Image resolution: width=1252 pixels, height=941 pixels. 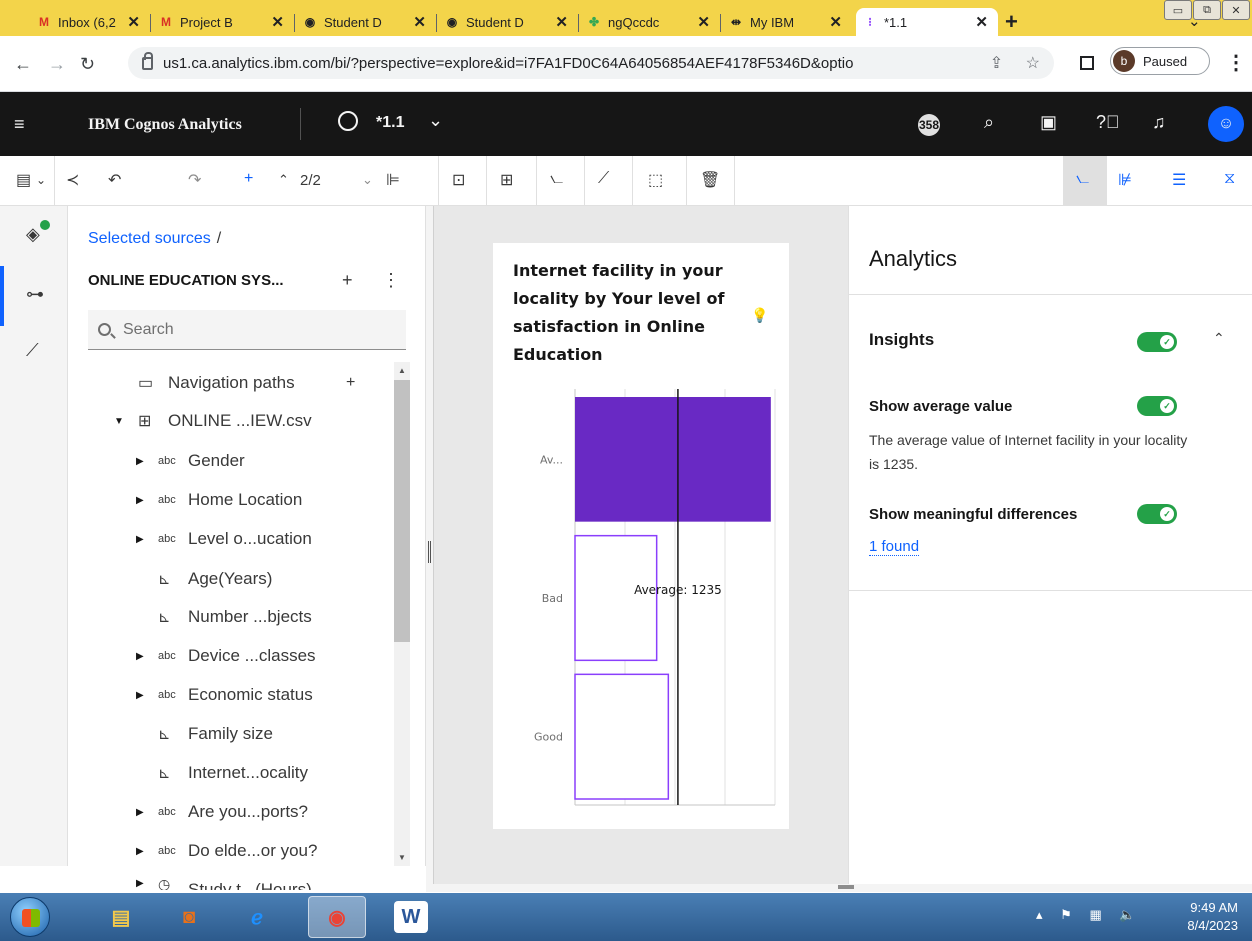 What do you see at coordinates (233, 773) in the screenshot?
I see `tree-item-internet-facility: ⊾ Internet...ocality` at bounding box center [233, 773].